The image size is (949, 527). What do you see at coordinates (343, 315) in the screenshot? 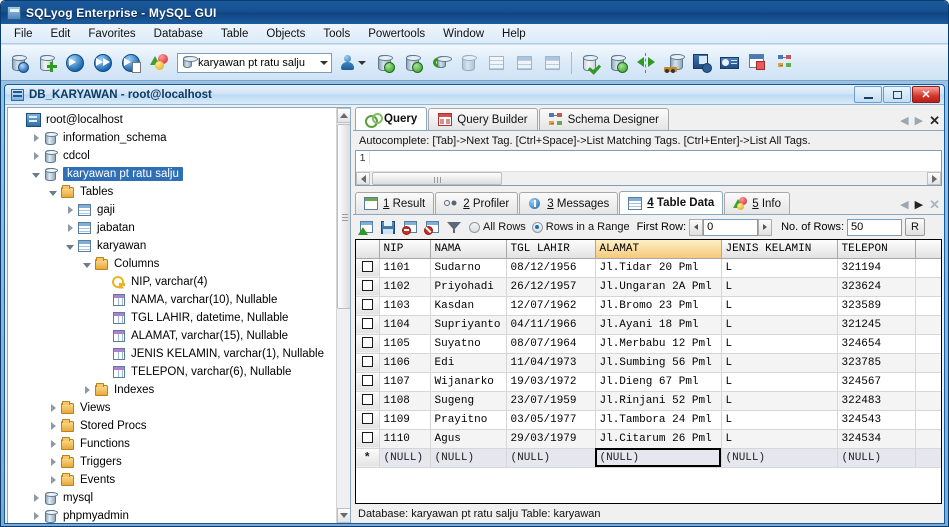
I see `tree-vertical-scrollbar` at bounding box center [343, 315].